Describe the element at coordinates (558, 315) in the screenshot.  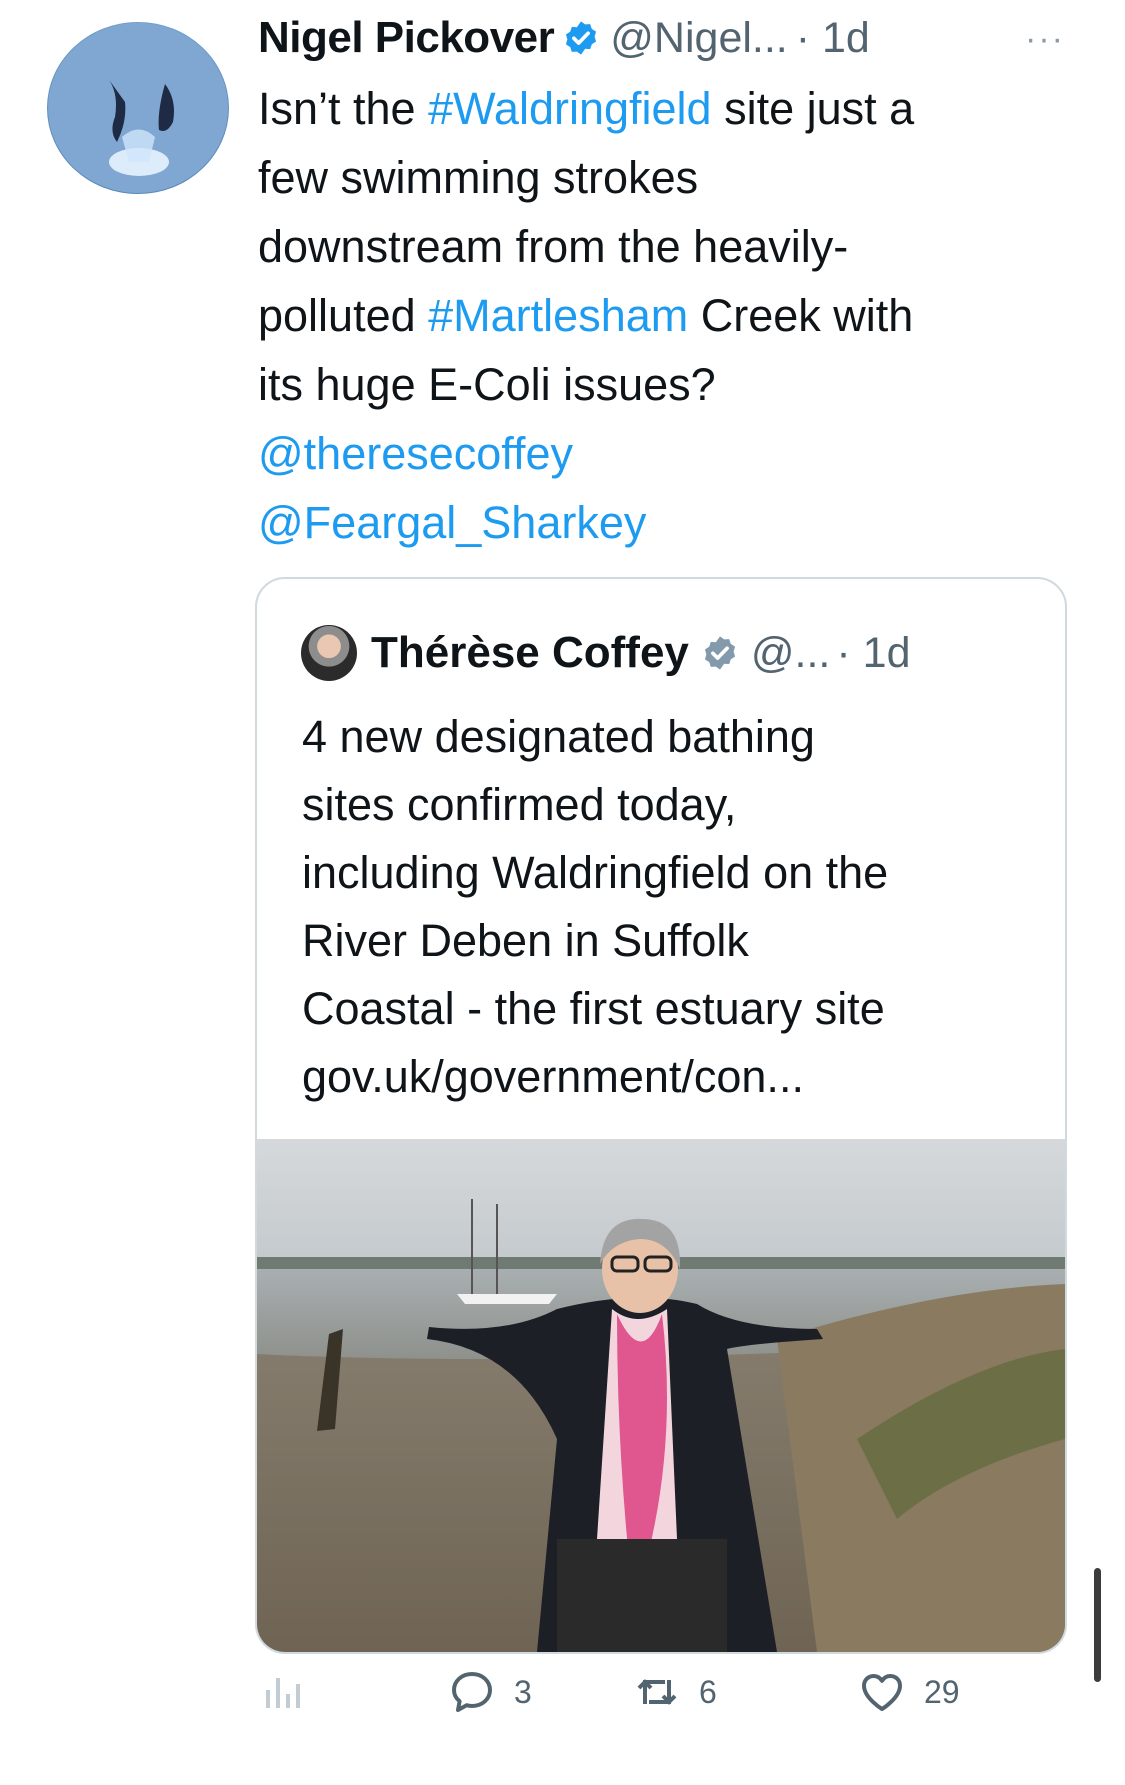
I see `hashtag-link: #Martlesham` at that location.